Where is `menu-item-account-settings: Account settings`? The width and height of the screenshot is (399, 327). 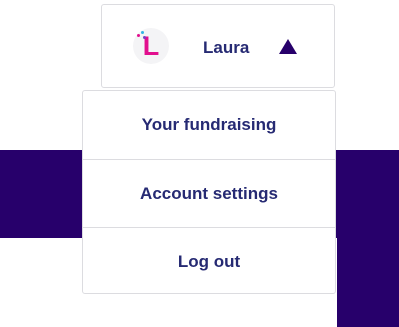
menu-item-account-settings: Account settings is located at coordinates (209, 193).